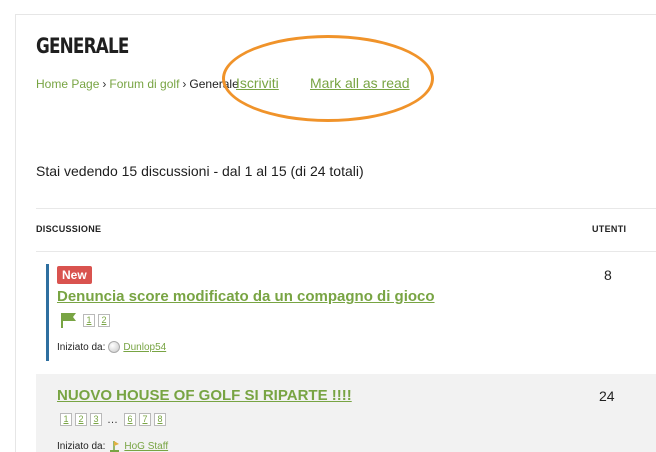 Image resolution: width=656 pixels, height=452 pixels. I want to click on content-frame-top-border, so click(335, 14).